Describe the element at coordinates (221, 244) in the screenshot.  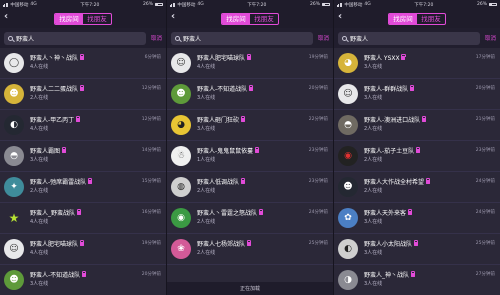
I see `room-name: 野蛮人七杨郊战队` at that location.